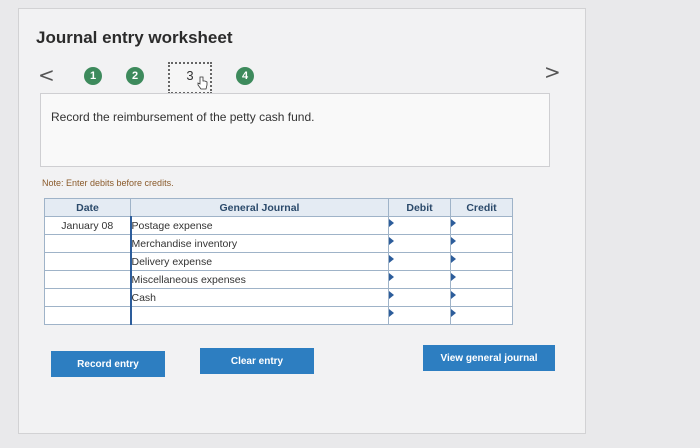  Describe the element at coordinates (259, 207) in the screenshot. I see `general-journal-header: General Journal` at that location.